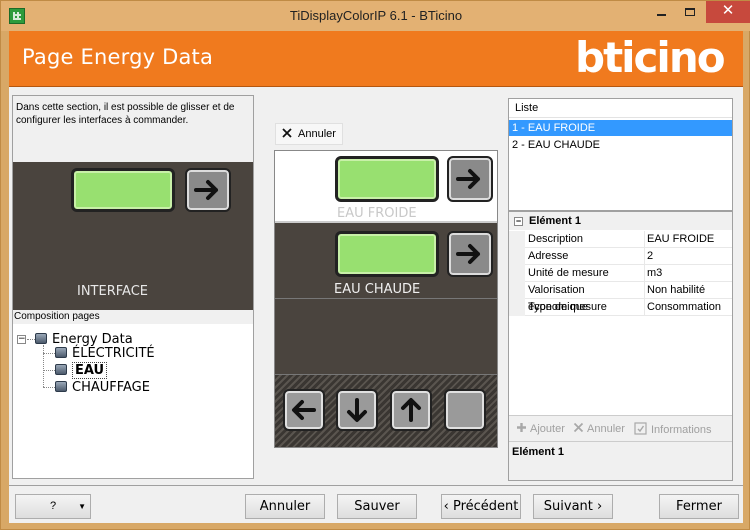  I want to click on tree-item-eau: EAU, so click(81, 370).